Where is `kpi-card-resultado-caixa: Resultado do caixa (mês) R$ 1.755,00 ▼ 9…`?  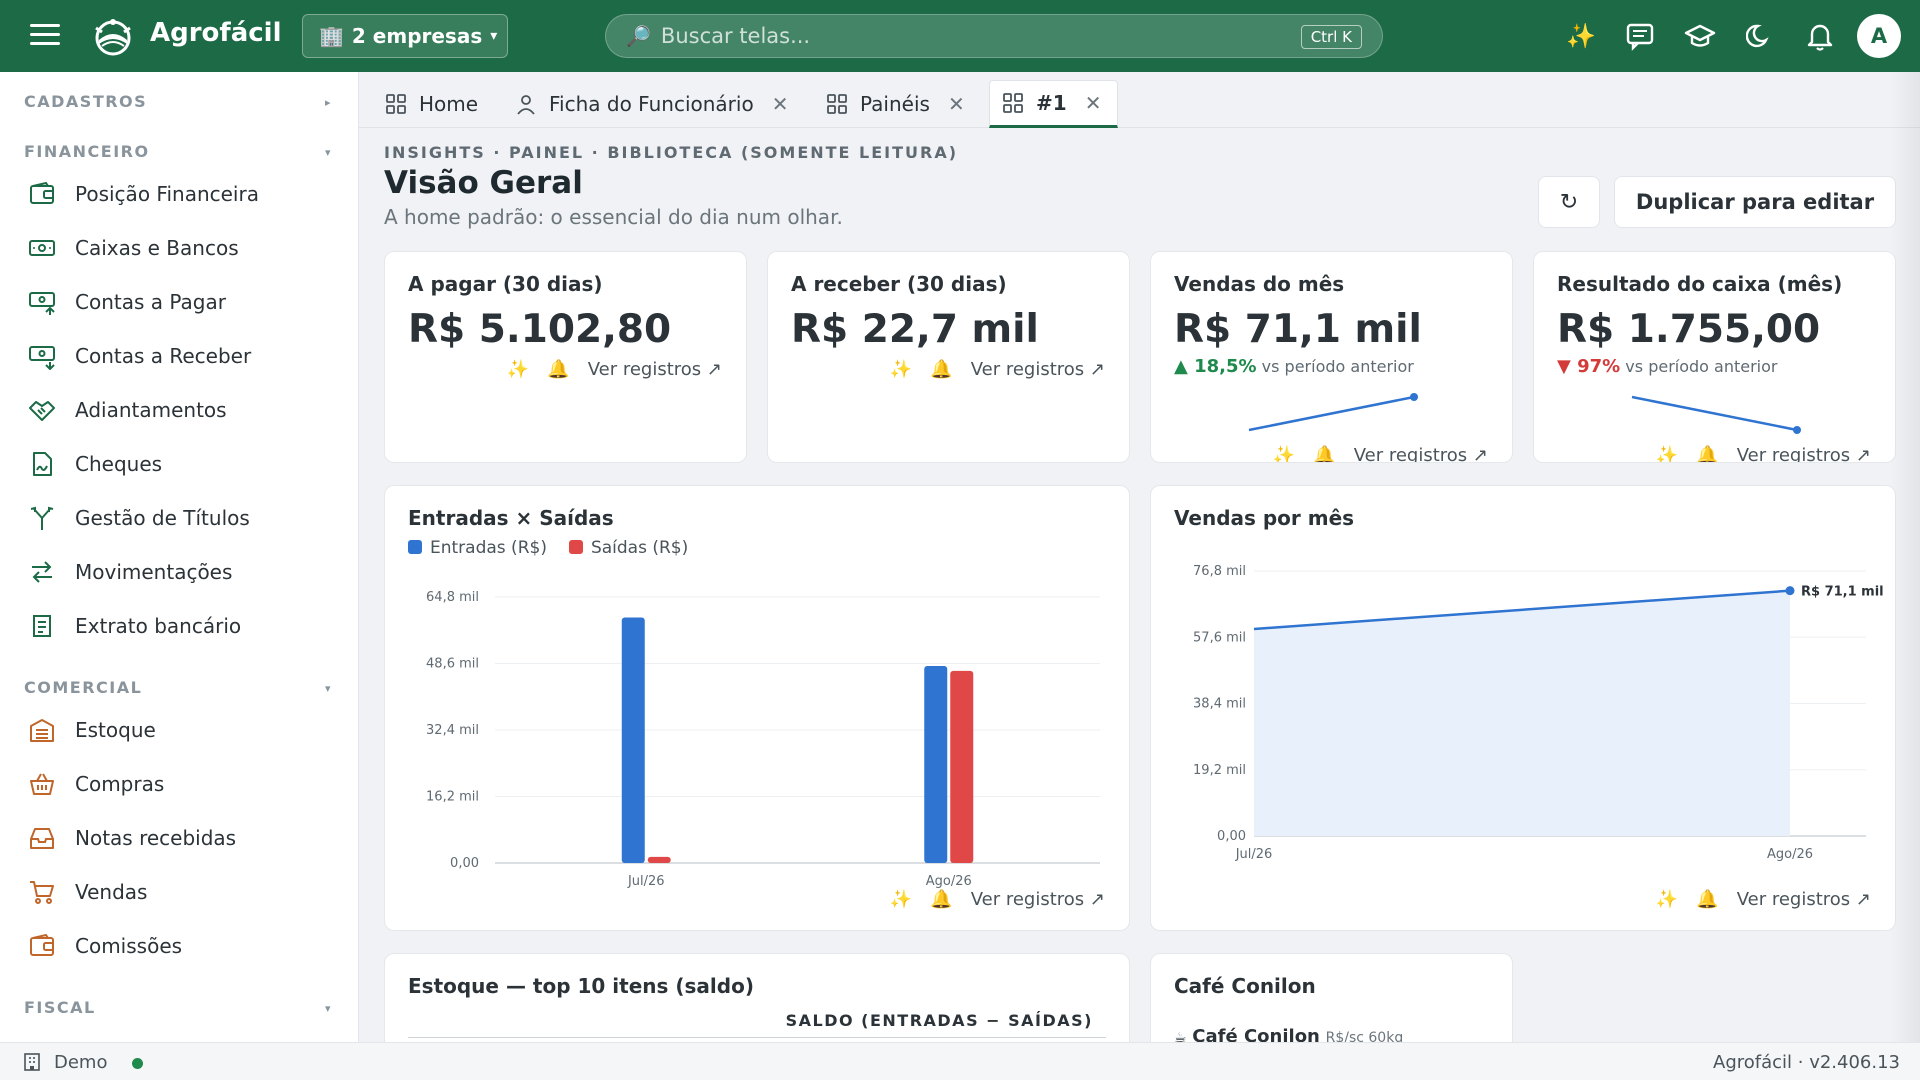 kpi-card-resultado-caixa: Resultado do caixa (mês) R$ 1.755,00 ▼ 9… is located at coordinates (1714, 357).